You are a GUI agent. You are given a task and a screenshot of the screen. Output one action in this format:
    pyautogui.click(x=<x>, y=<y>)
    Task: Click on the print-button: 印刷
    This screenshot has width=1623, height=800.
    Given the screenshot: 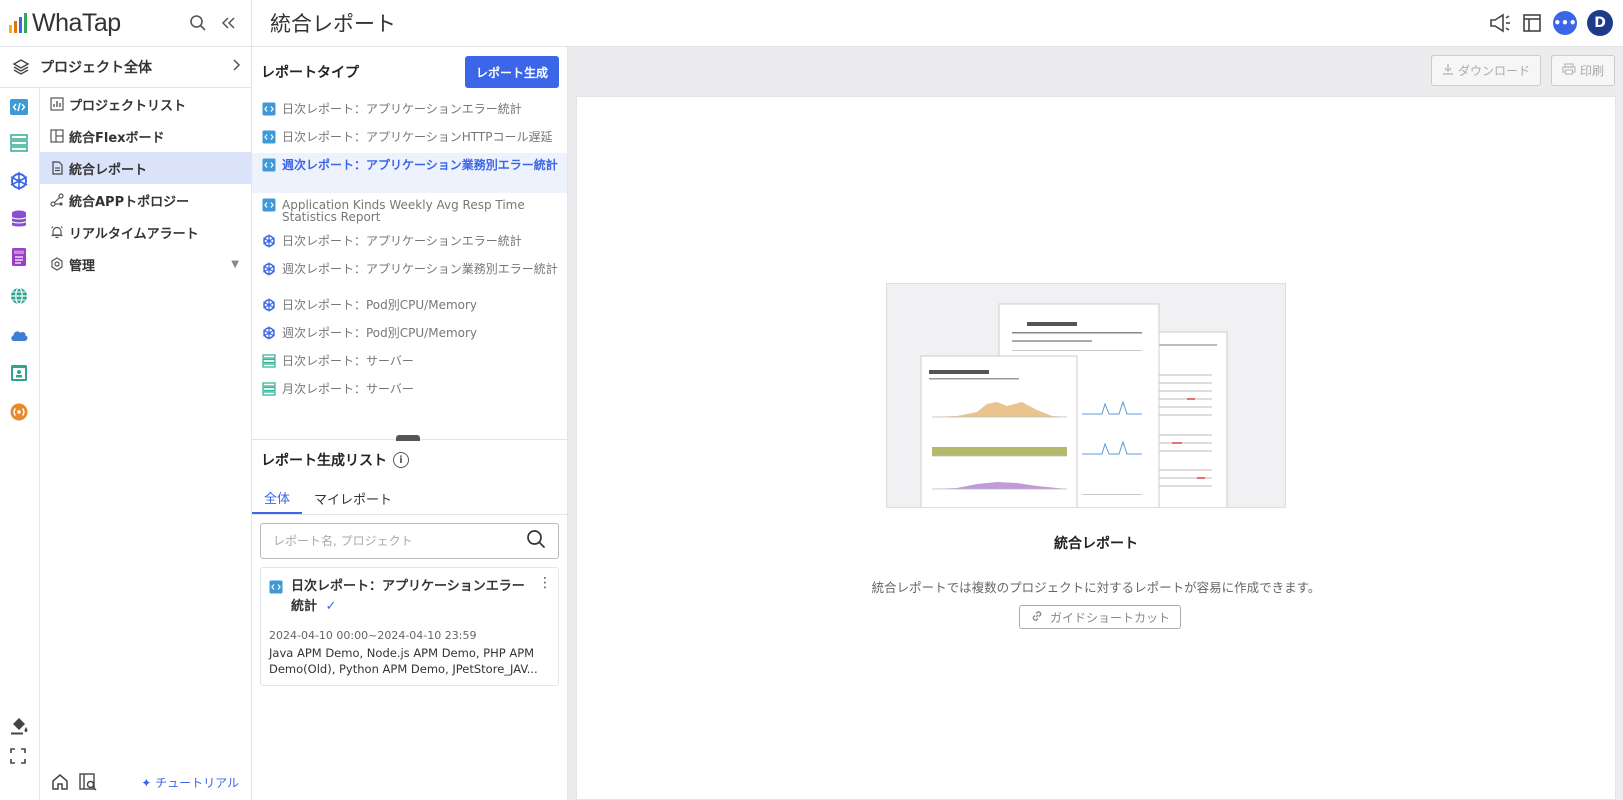 What is the action you would take?
    pyautogui.click(x=1582, y=70)
    